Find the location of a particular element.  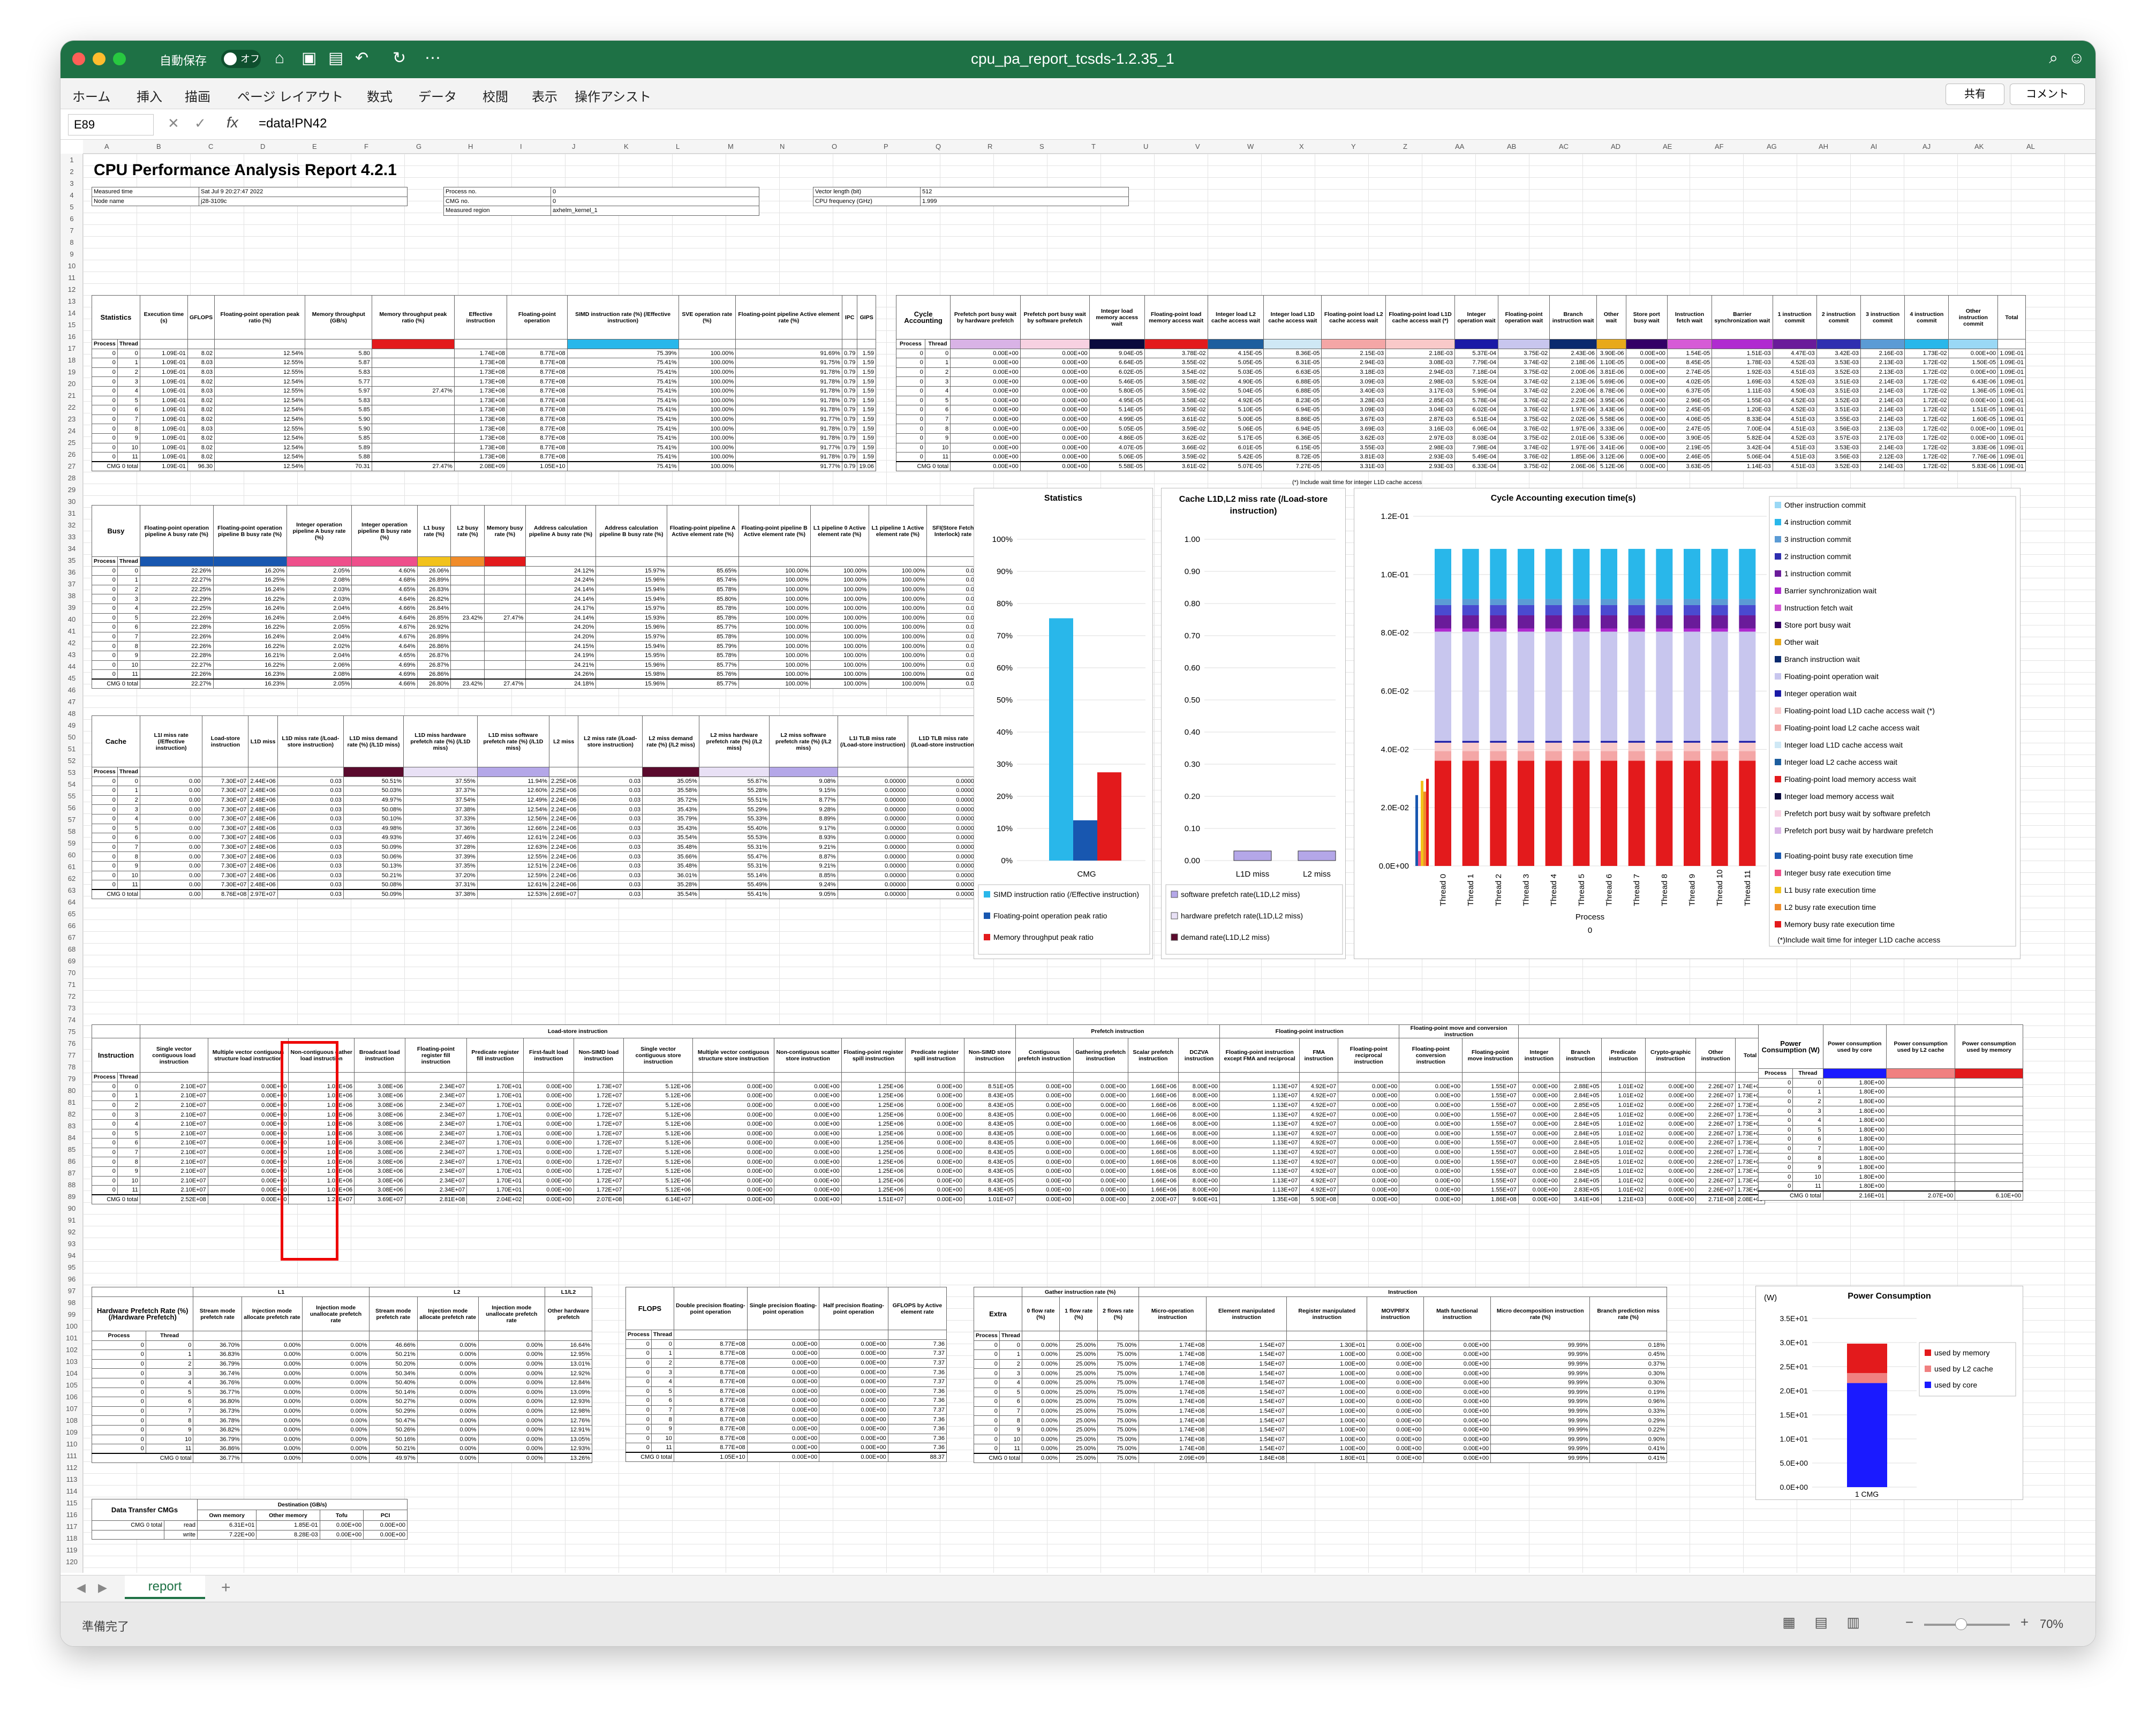

row-header: 58 is located at coordinates (72, 831).